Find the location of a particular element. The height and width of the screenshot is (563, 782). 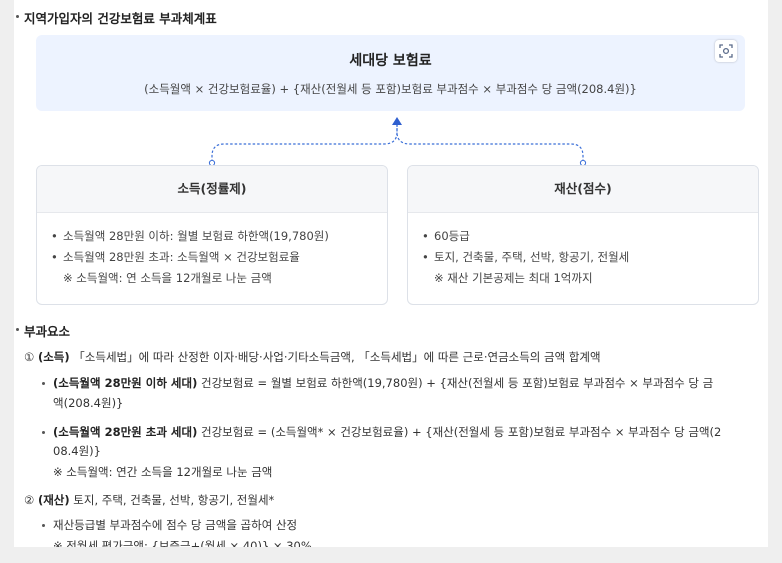

property-card-note: ※ 재산 기본공제는 최대 1억까지 is located at coordinates (513, 278).